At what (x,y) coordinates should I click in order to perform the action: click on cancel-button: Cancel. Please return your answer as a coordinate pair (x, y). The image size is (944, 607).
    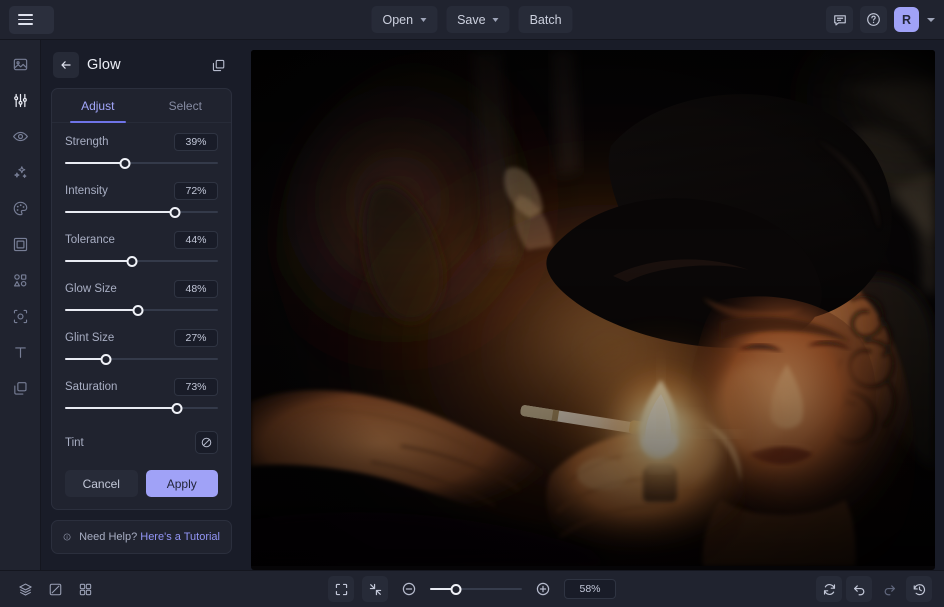
    Looking at the image, I should click on (101, 483).